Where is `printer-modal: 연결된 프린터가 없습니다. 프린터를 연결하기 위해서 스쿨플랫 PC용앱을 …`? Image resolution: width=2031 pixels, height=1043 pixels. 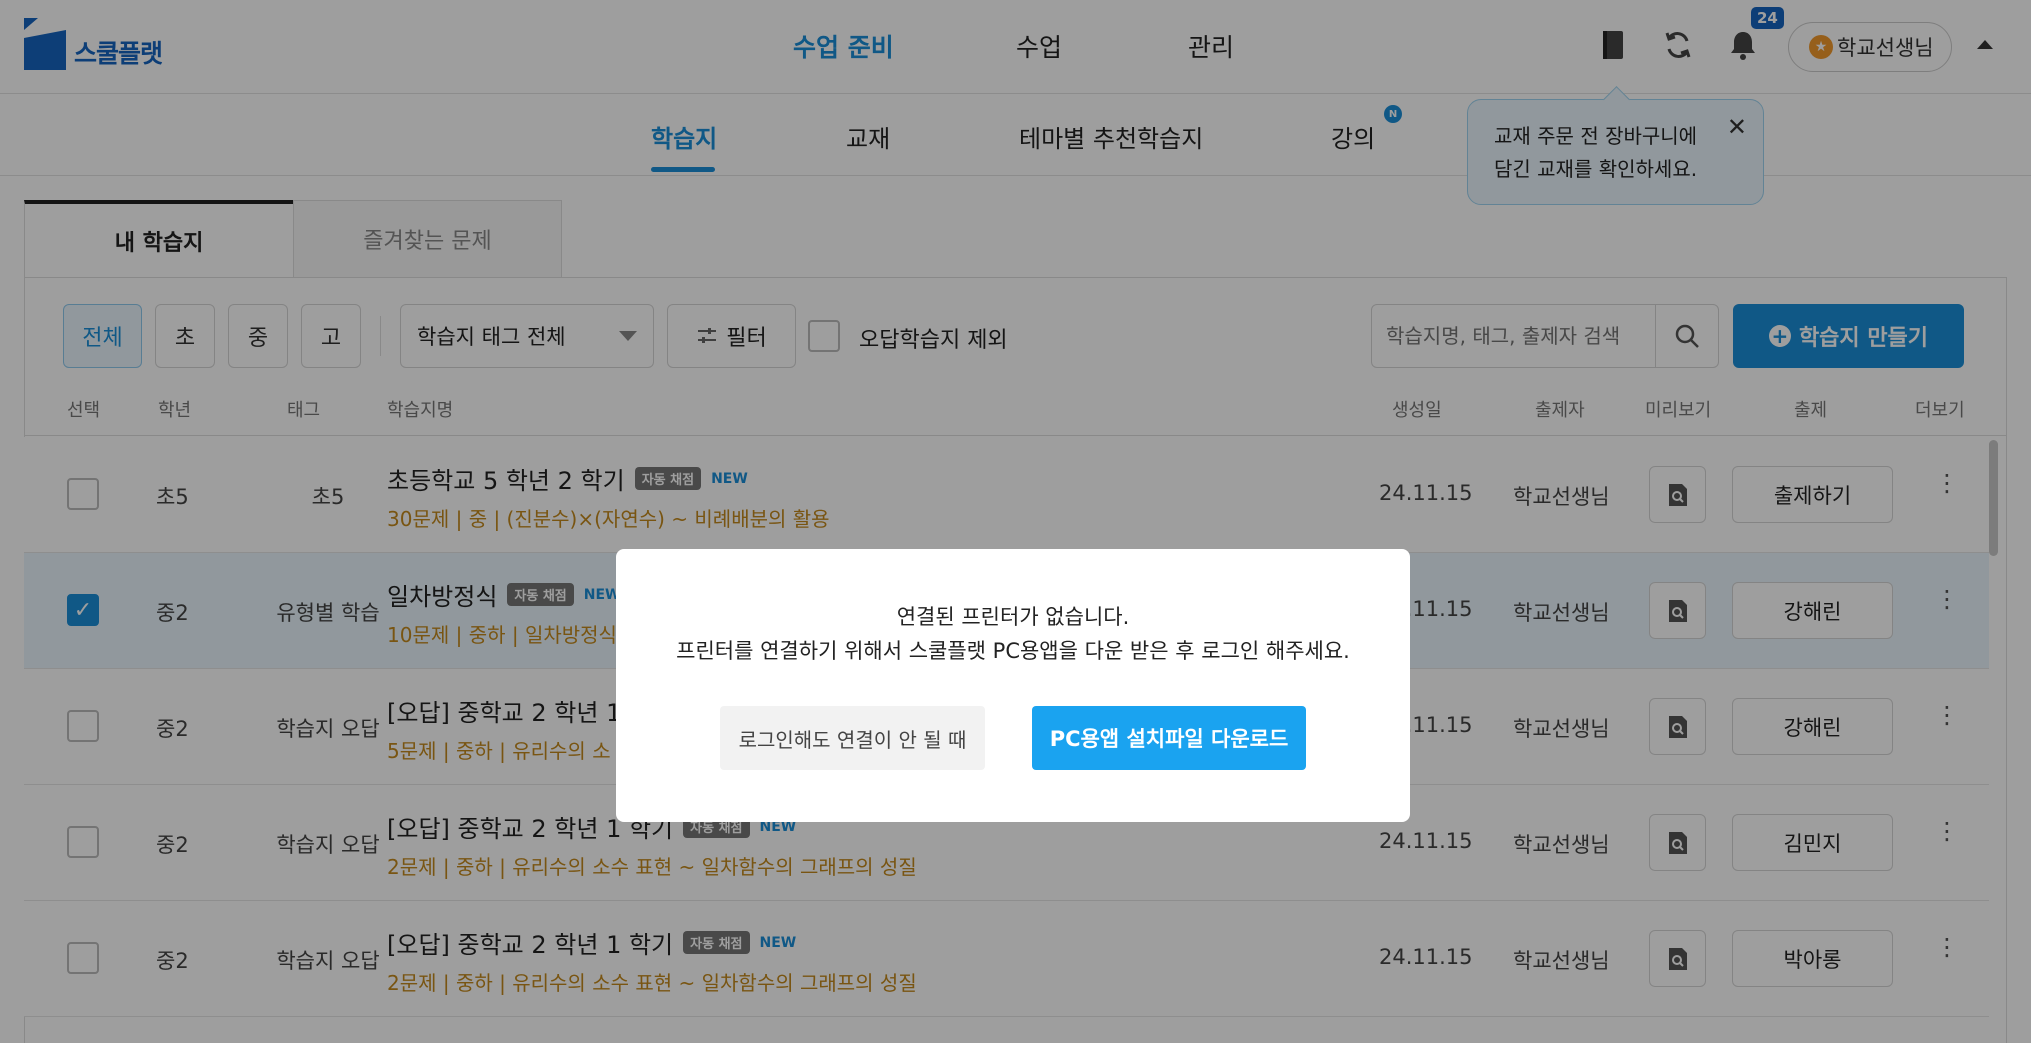
printer-modal: 연결된 프린터가 없습니다. 프린터를 연결하기 위해서 스쿨플랫 PC용앱을 … is located at coordinates (1013, 685).